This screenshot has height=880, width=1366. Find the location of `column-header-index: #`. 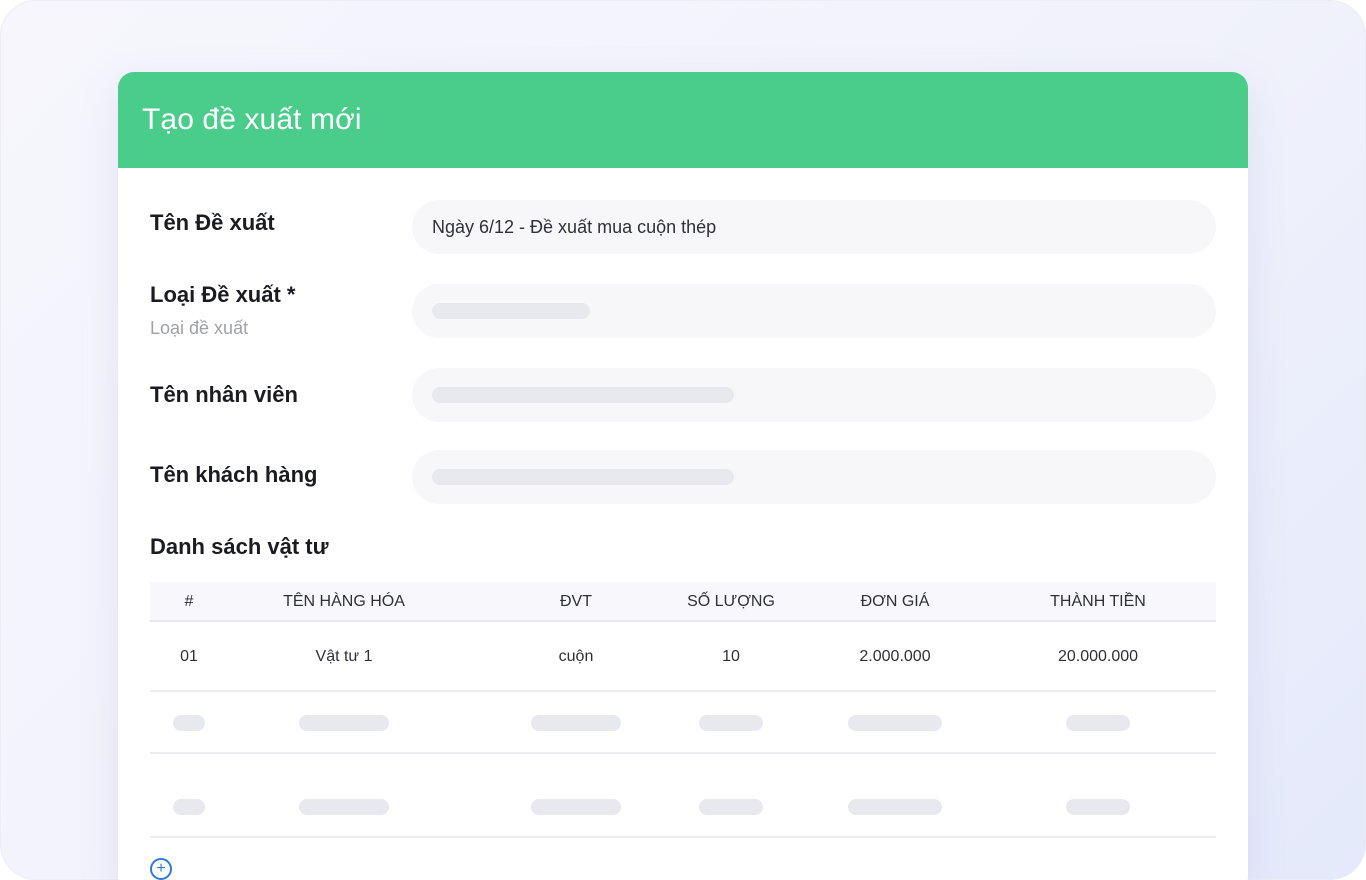

column-header-index: # is located at coordinates (189, 601).